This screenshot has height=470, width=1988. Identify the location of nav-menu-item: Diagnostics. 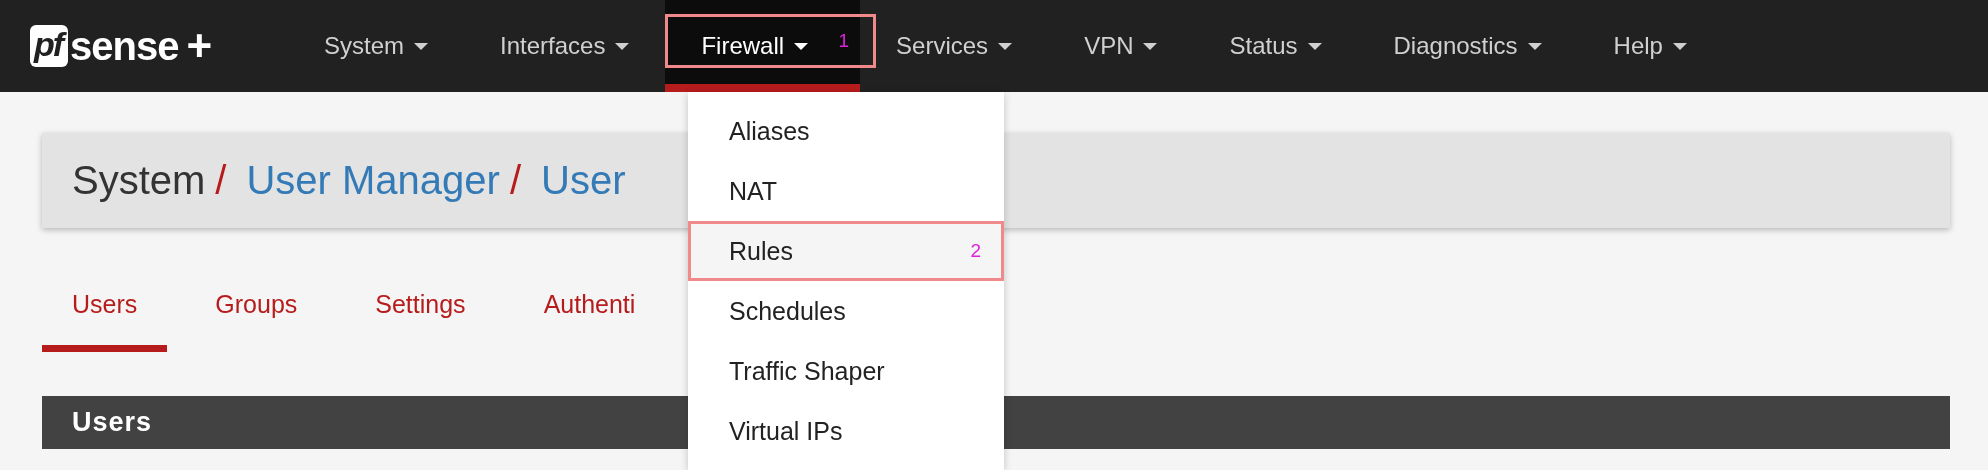
(1467, 46).